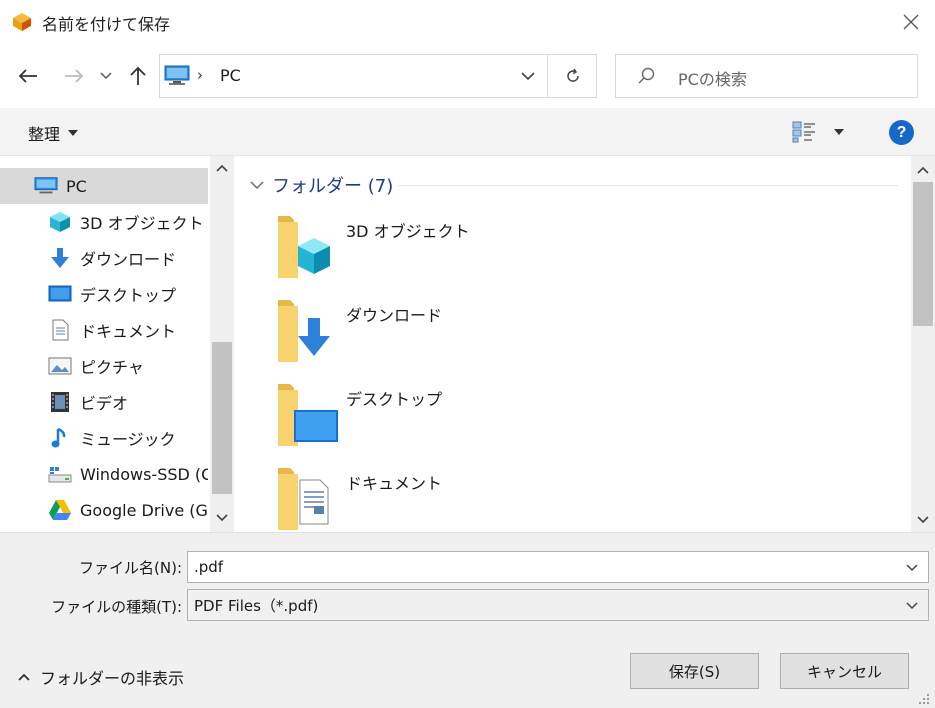 The height and width of the screenshot is (708, 935). Describe the element at coordinates (818, 132) in the screenshot. I see `change-view-button` at that location.